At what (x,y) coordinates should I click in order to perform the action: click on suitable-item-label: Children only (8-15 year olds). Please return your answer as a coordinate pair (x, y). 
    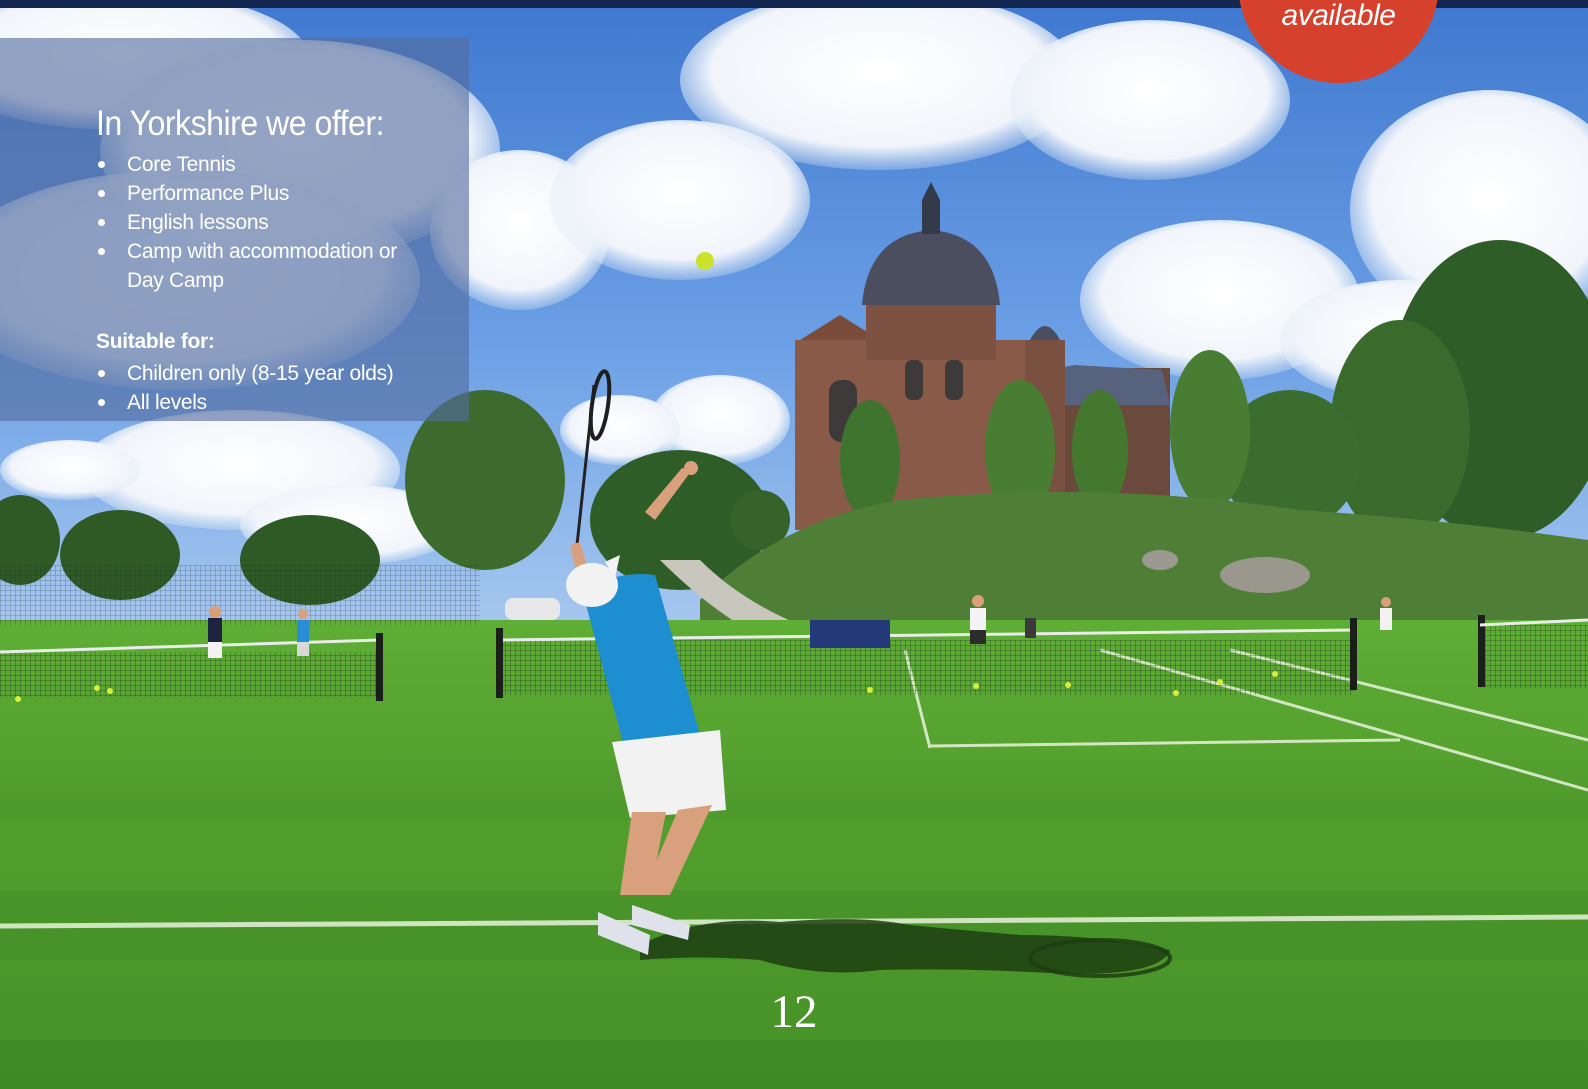
    Looking at the image, I should click on (260, 373).